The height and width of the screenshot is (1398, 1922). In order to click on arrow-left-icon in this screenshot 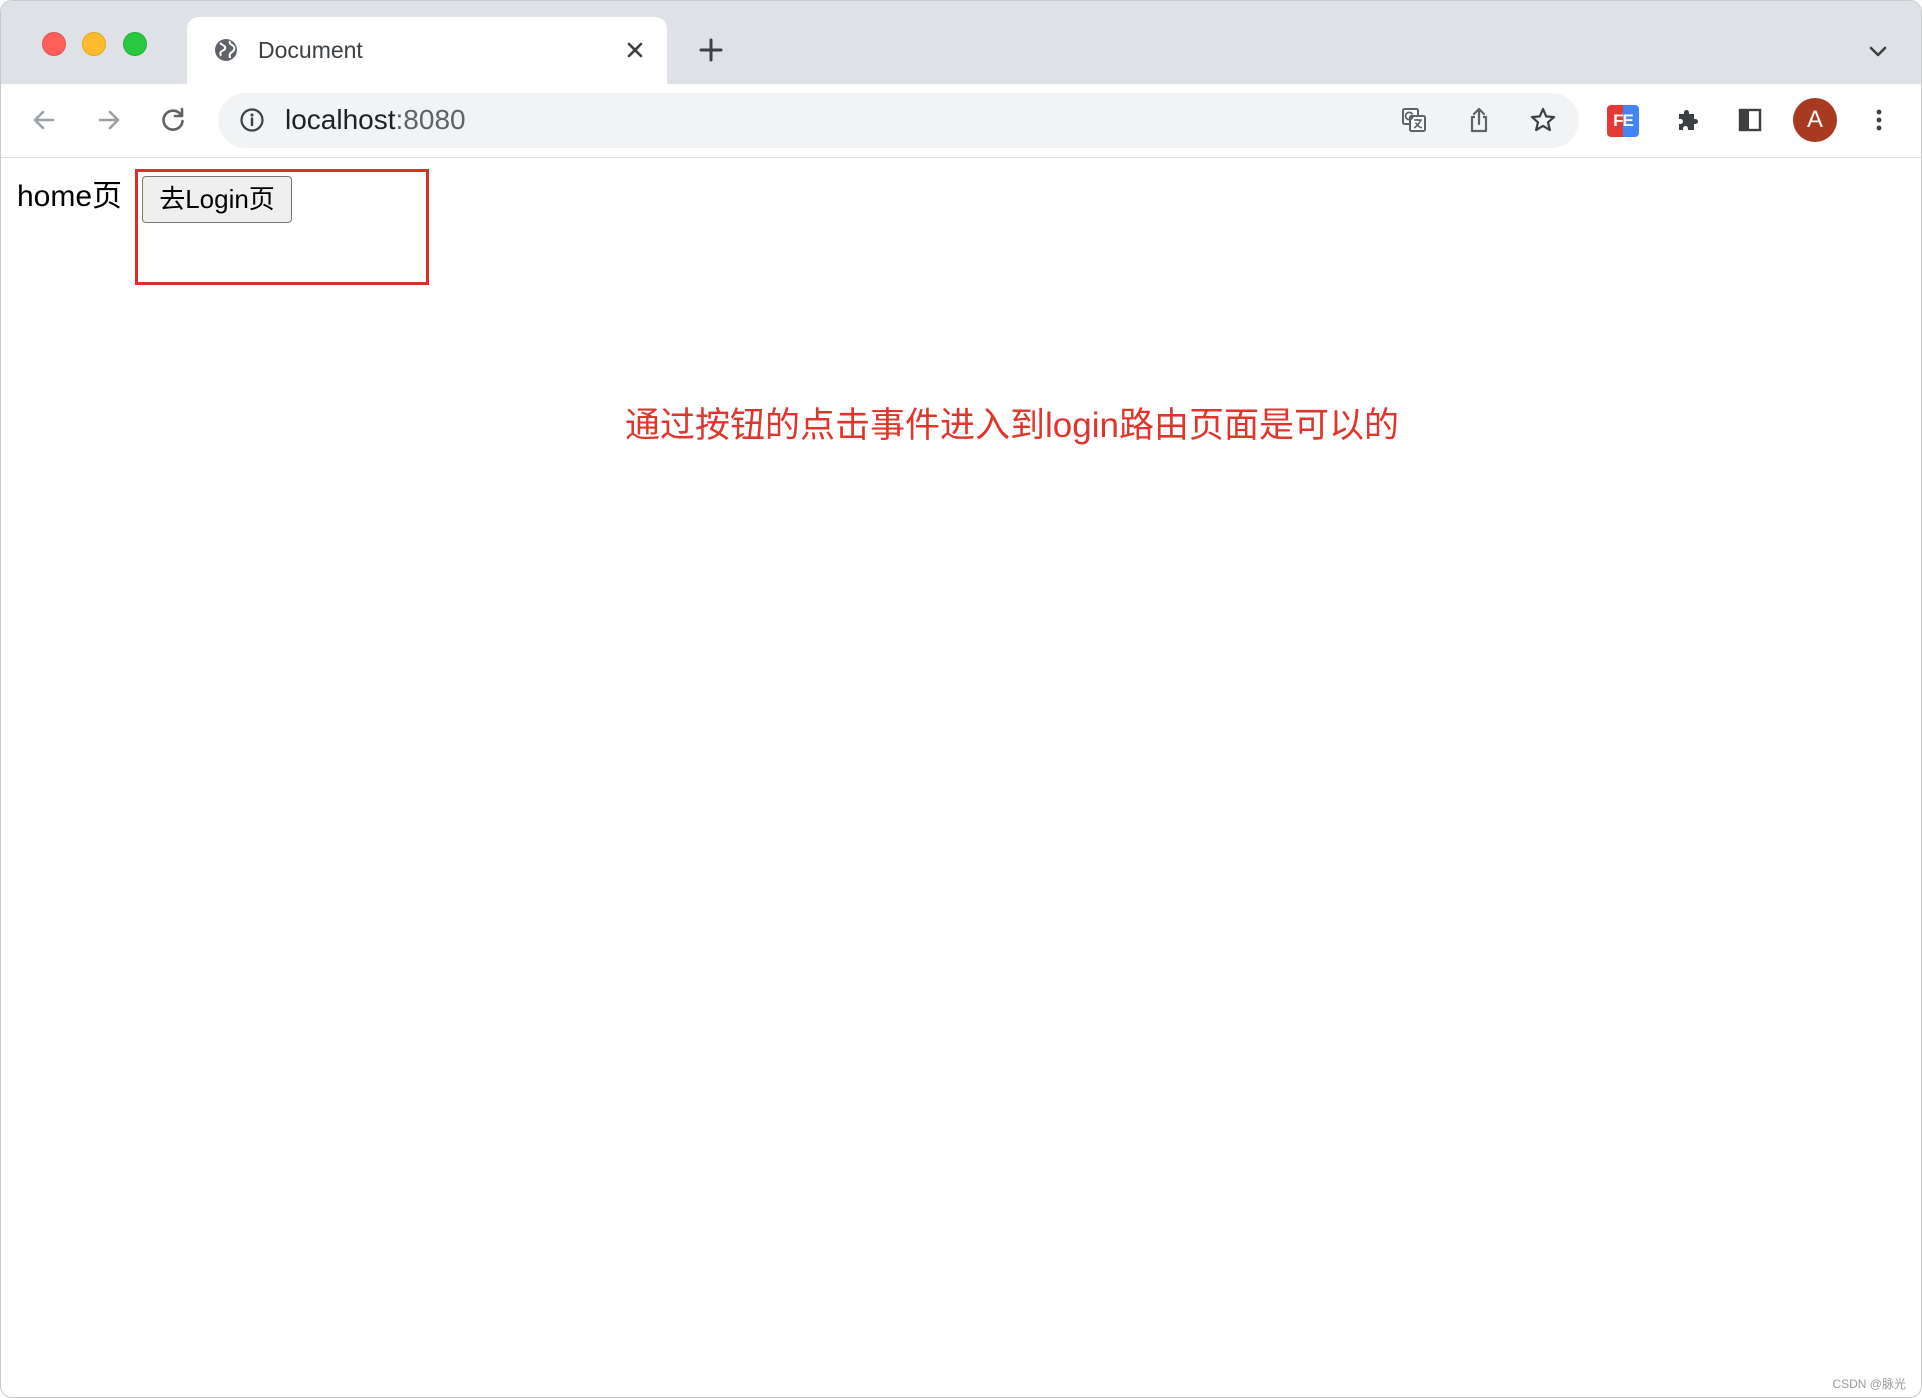, I will do `click(44, 120)`.